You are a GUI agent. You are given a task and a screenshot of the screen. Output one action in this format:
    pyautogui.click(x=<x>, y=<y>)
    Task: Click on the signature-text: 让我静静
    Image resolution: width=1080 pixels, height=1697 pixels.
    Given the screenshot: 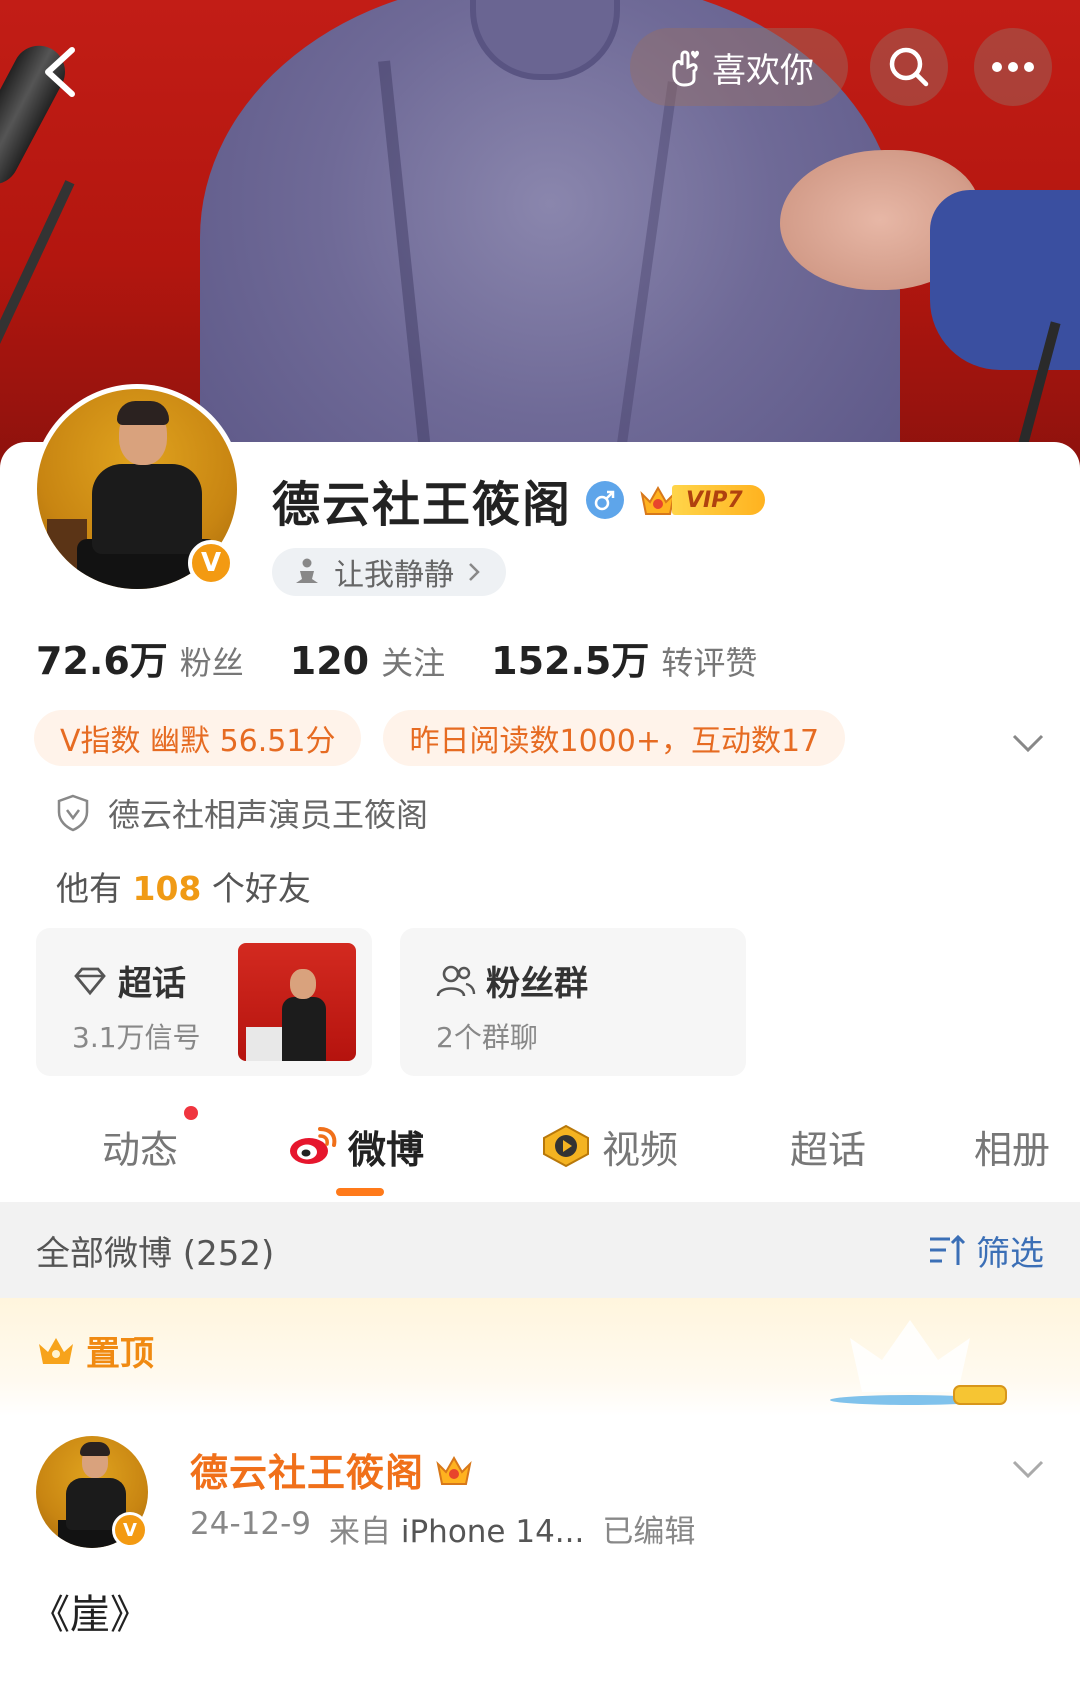 What is the action you would take?
    pyautogui.click(x=394, y=575)
    